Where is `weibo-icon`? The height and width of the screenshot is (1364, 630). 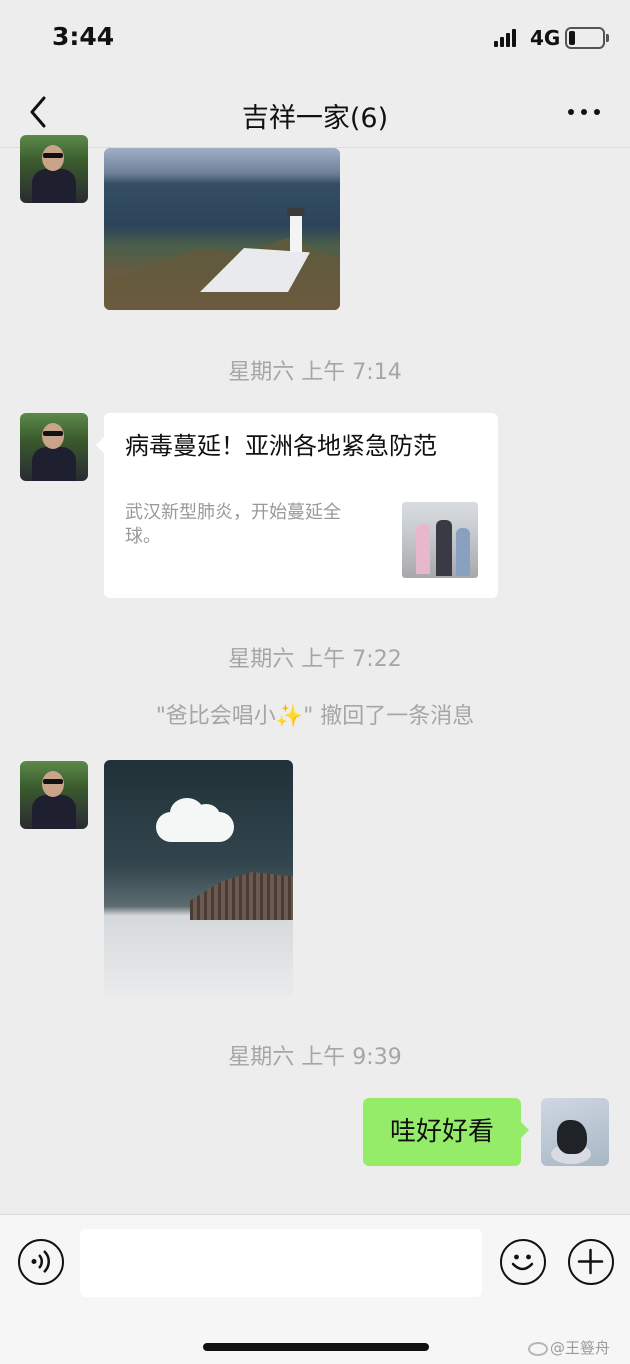
weibo-icon is located at coordinates (538, 1348).